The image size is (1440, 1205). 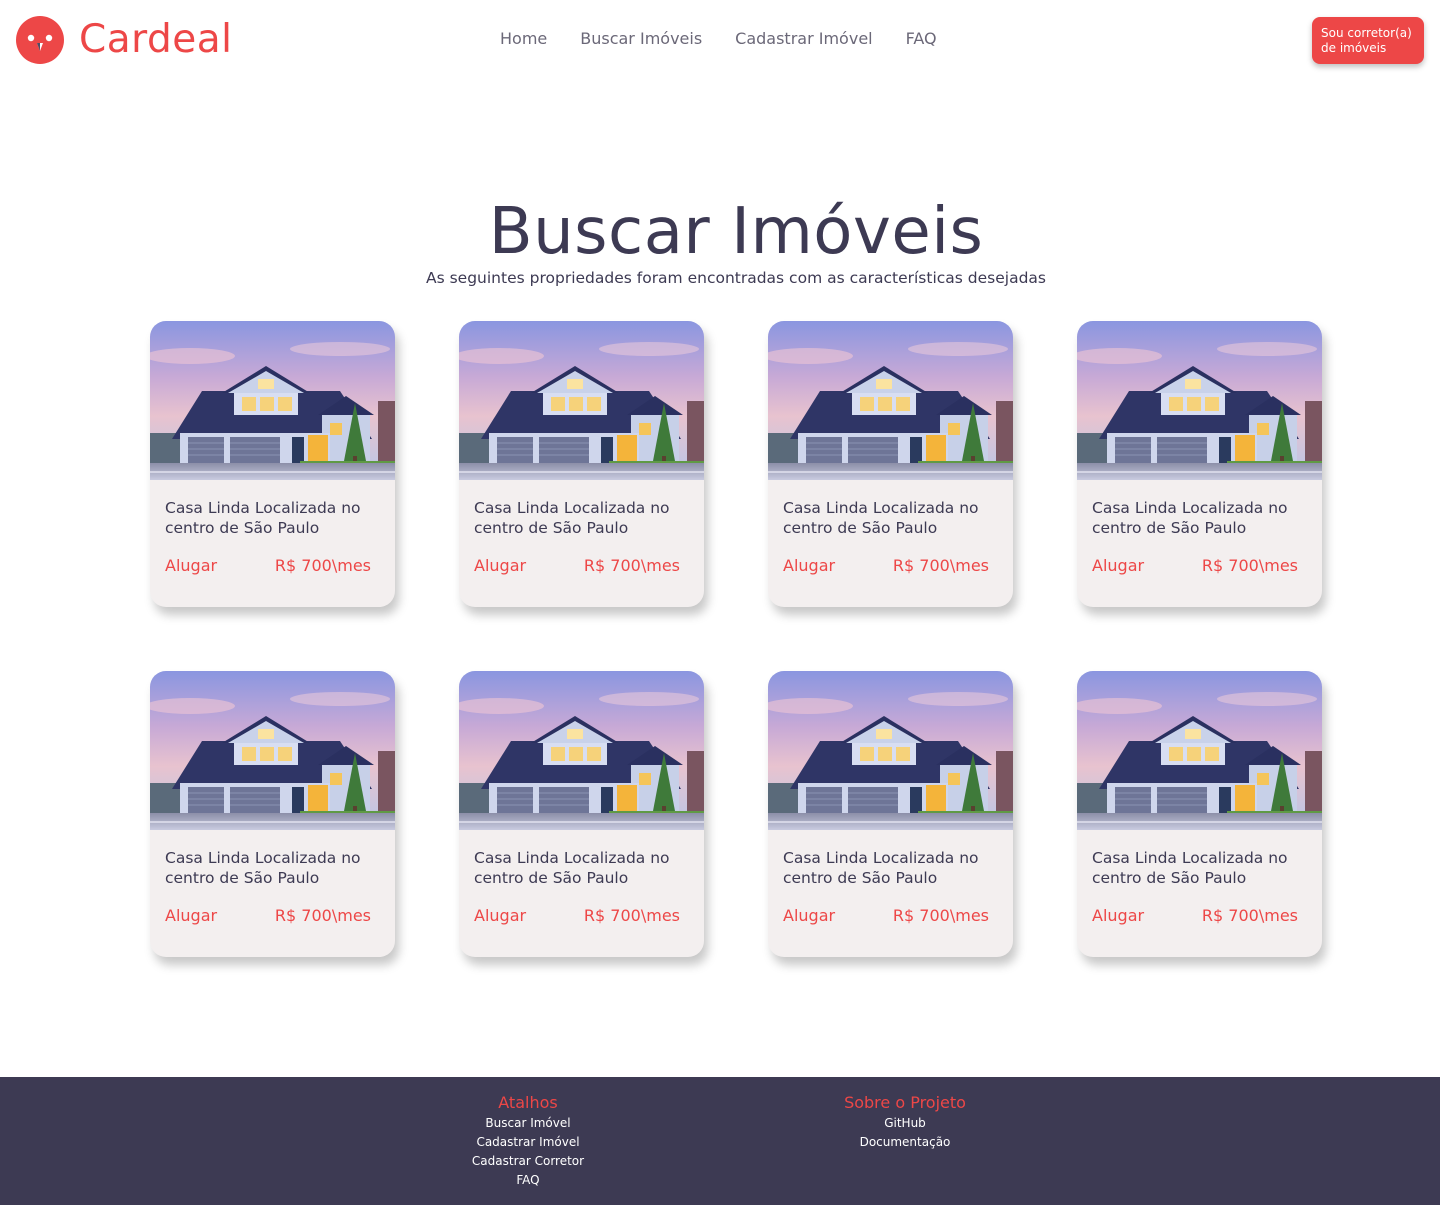 I want to click on footer-about: Sobre o Projeto GitHub Documentação, so click(x=905, y=1122).